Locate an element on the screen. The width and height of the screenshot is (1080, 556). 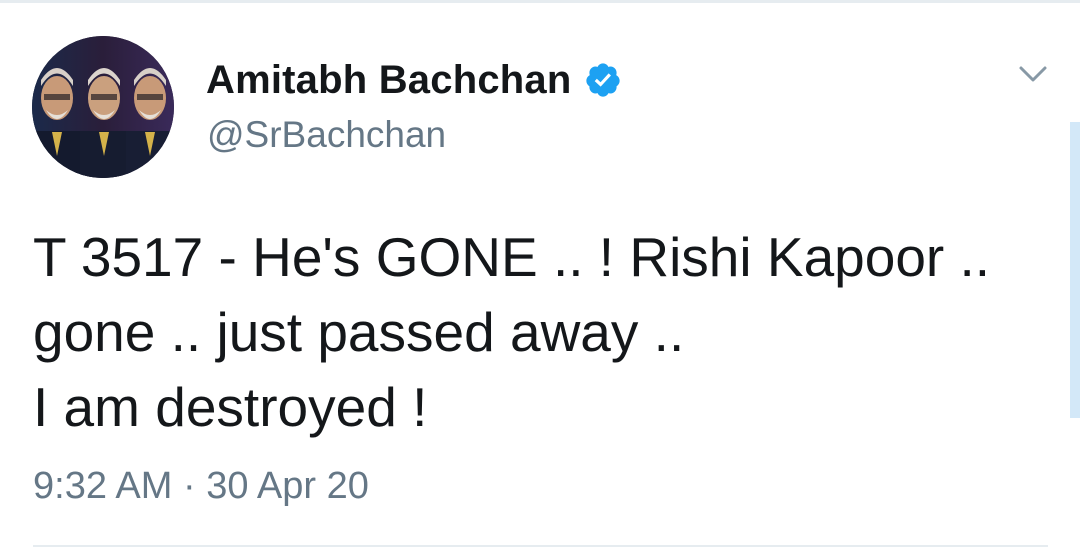
author-display-name: Amitabh Bachchan is located at coordinates (389, 80).